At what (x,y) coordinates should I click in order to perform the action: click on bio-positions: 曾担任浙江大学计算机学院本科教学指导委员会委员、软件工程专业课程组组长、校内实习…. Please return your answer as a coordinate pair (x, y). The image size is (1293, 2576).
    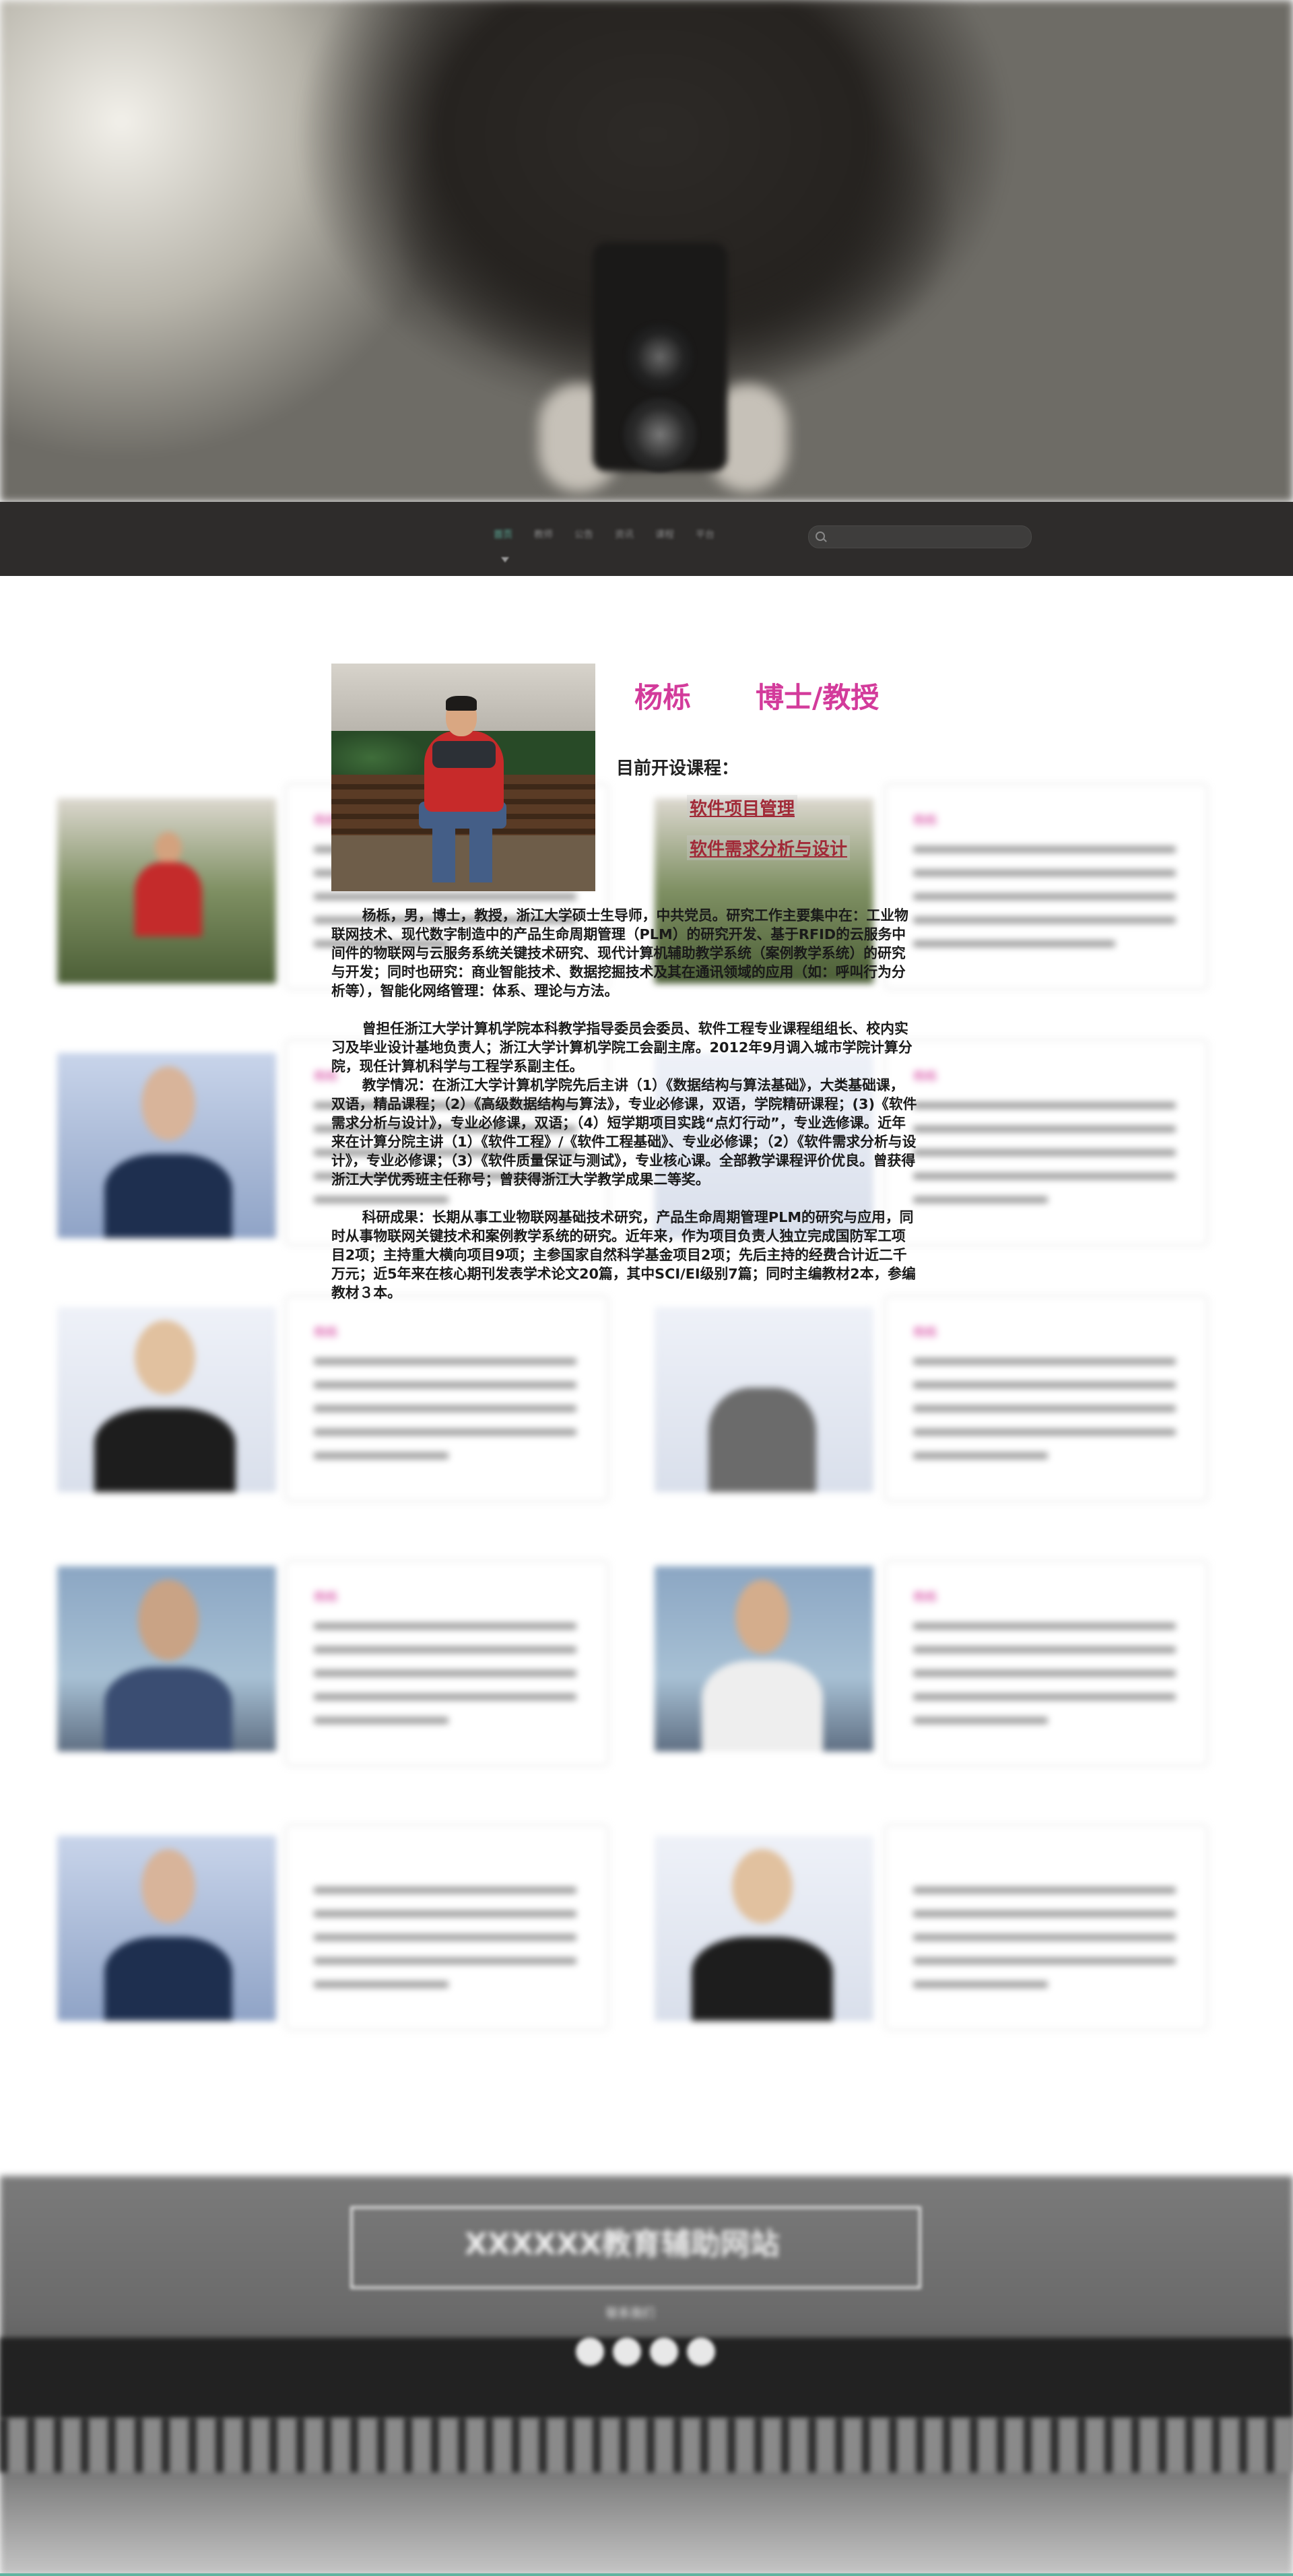
    Looking at the image, I should click on (622, 1047).